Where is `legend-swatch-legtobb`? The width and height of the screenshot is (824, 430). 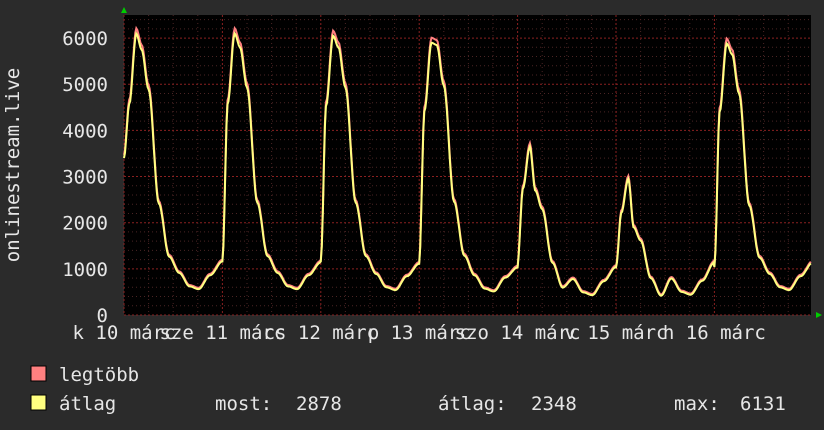 legend-swatch-legtobb is located at coordinates (38, 373).